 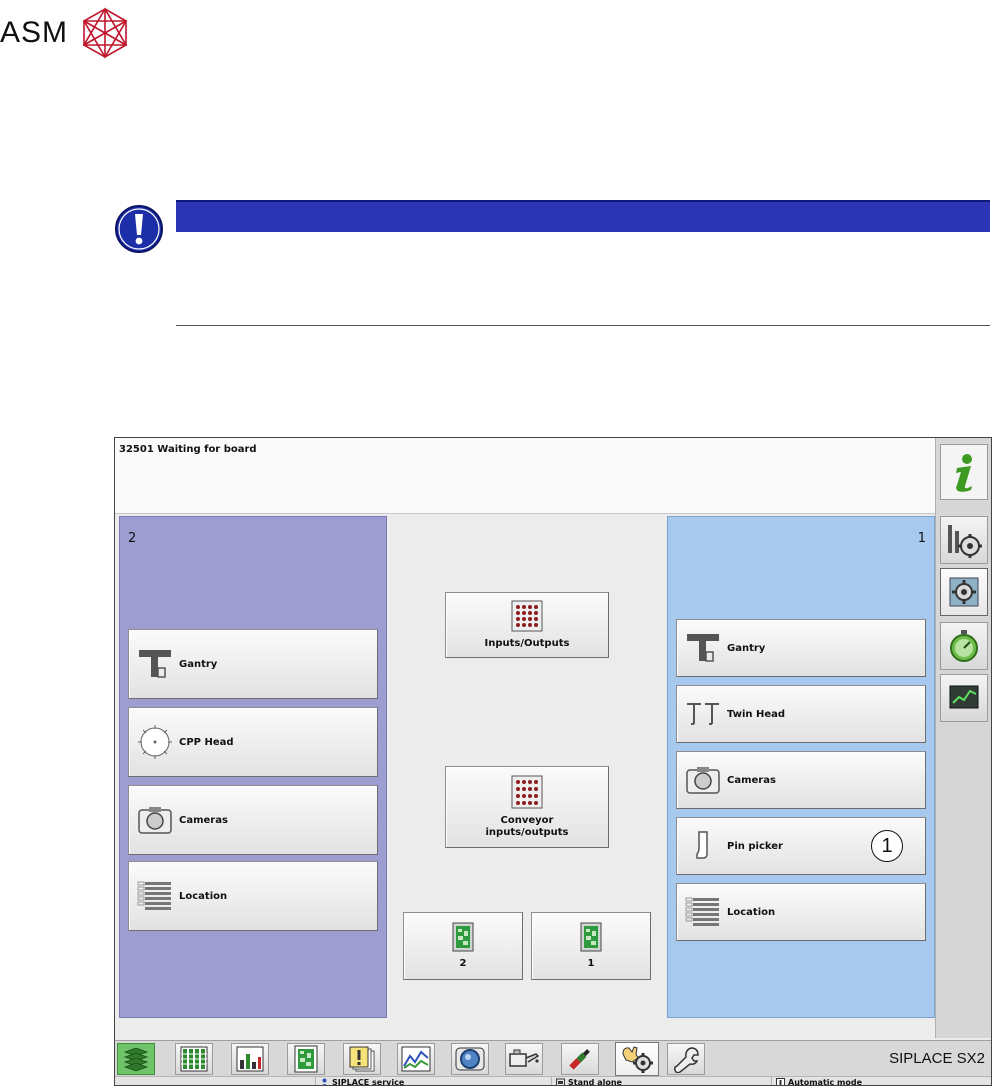 I want to click on twin-head-icon, so click(x=703, y=714).